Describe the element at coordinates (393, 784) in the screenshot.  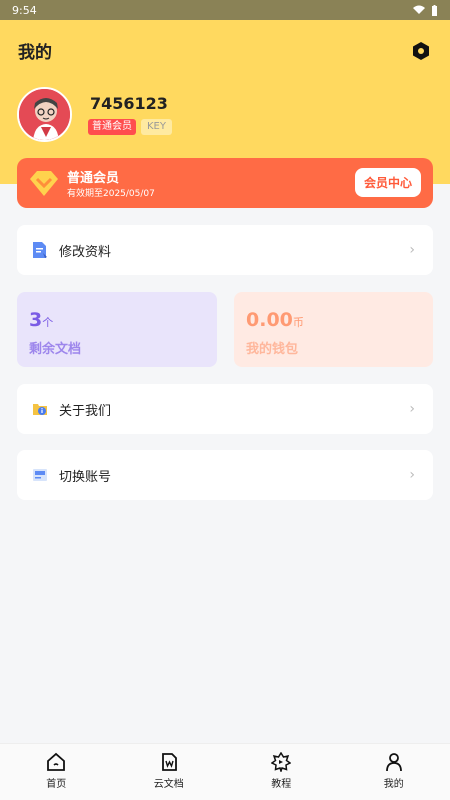
I see `tab-mine-label: 我的` at that location.